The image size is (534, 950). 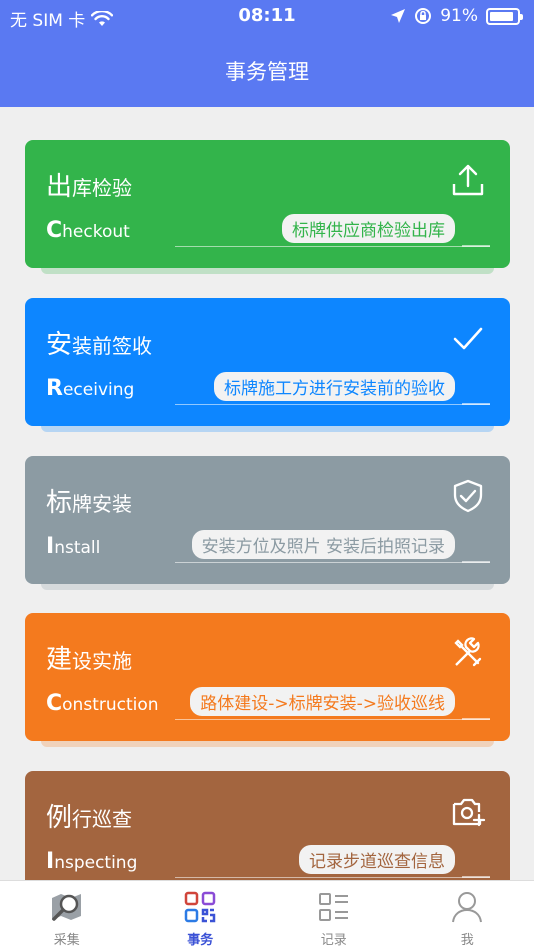 What do you see at coordinates (423, 16) in the screenshot?
I see `orientation-lock-icon` at bounding box center [423, 16].